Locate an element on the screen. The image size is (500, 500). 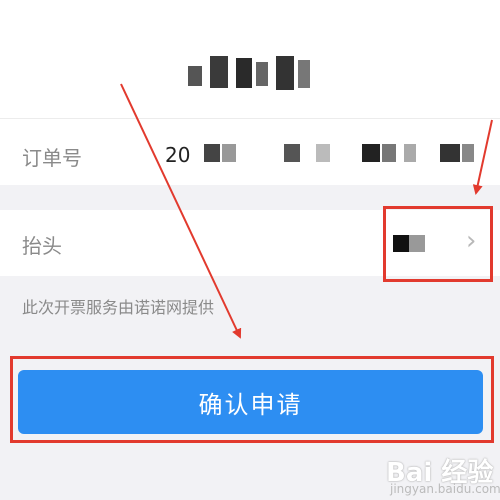
annotation-arrow-to-button is located at coordinates (181, 211).